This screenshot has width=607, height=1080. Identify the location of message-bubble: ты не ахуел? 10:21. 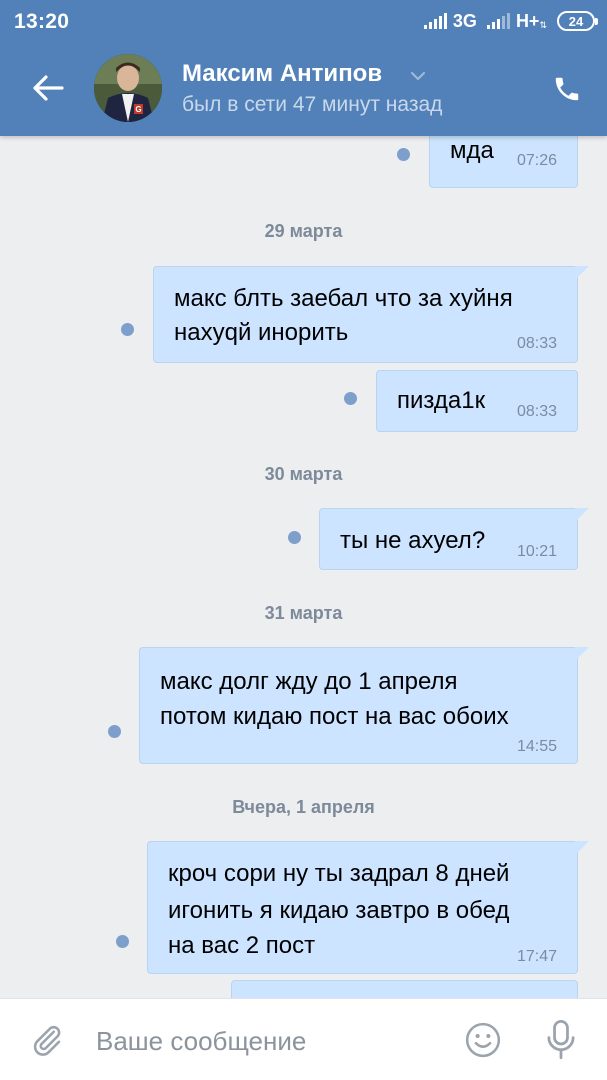
(454, 539).